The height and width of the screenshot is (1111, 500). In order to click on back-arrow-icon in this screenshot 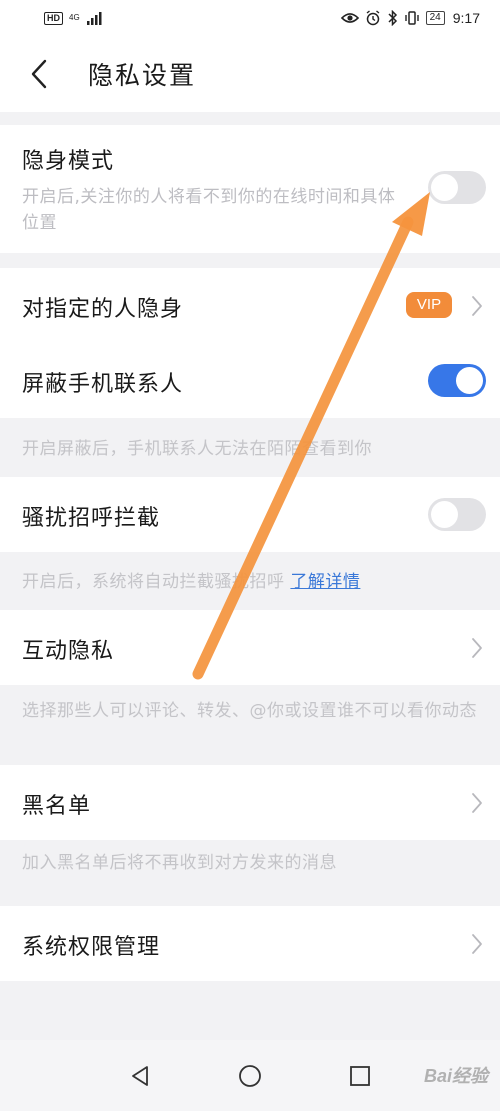, I will do `click(39, 74)`.